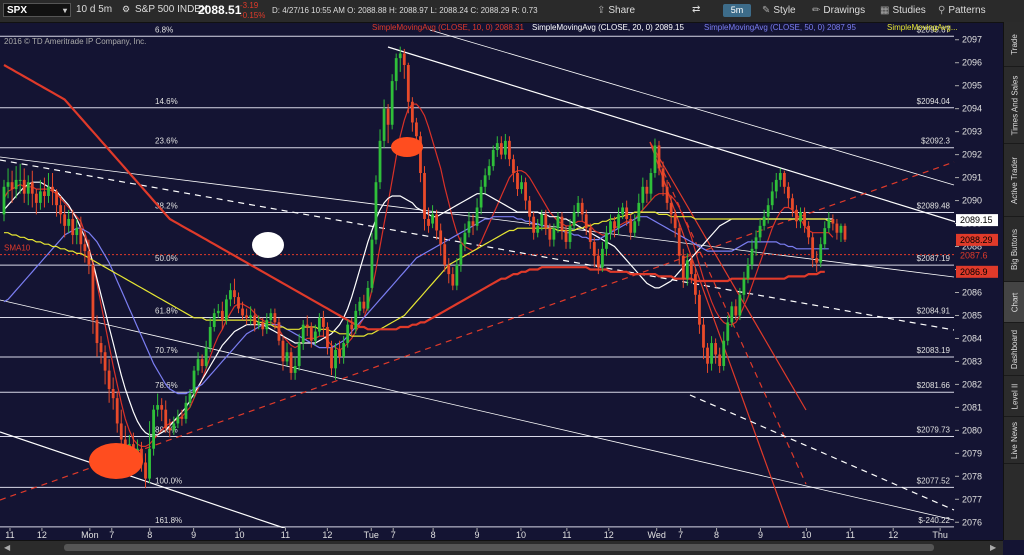  Describe the element at coordinates (972, 476) in the screenshot. I see `price-tick-label: 2078` at that location.